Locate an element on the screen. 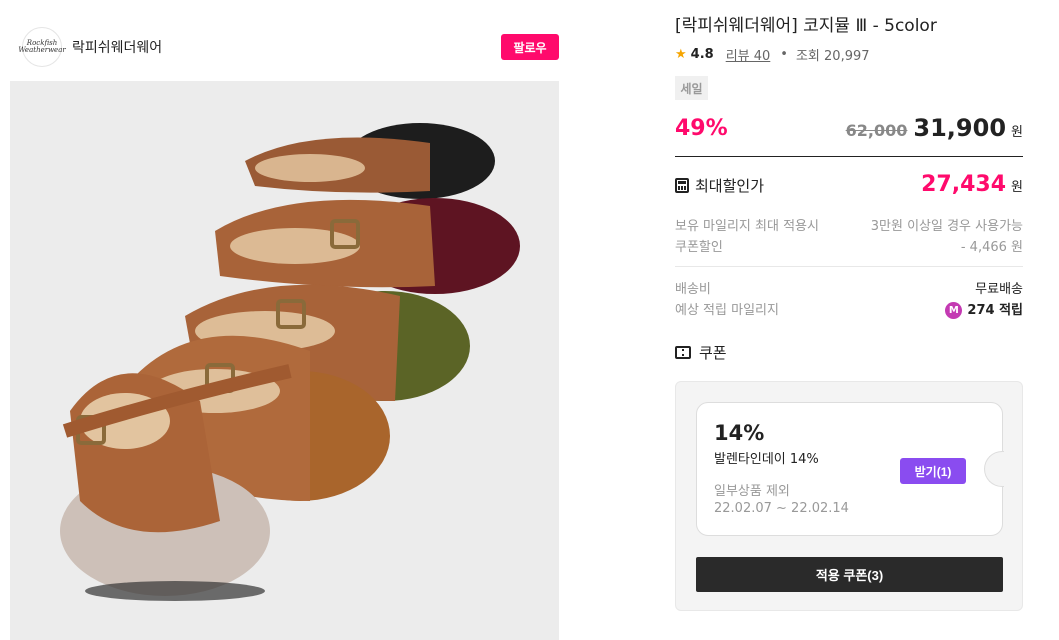 This screenshot has height=640, width=1059. brand-header: Rockfish Weatherwear 락피쉬웨더웨어 is located at coordinates (90, 47).